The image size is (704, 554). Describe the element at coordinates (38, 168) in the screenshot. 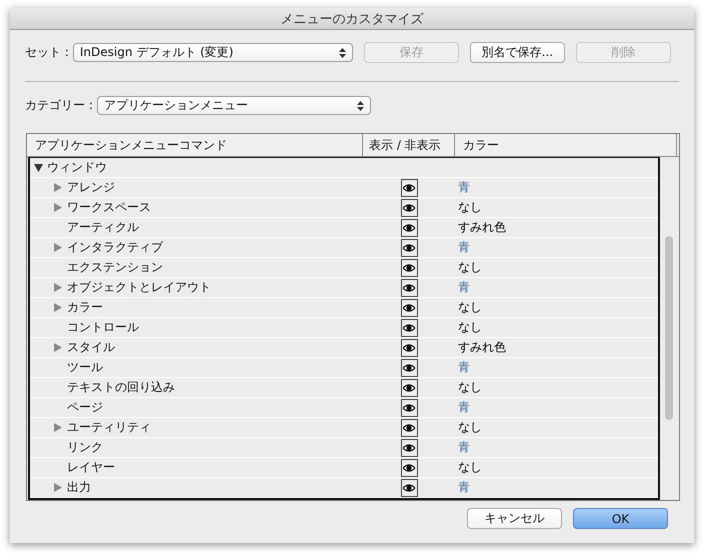

I see `expanded-triangle-icon` at that location.